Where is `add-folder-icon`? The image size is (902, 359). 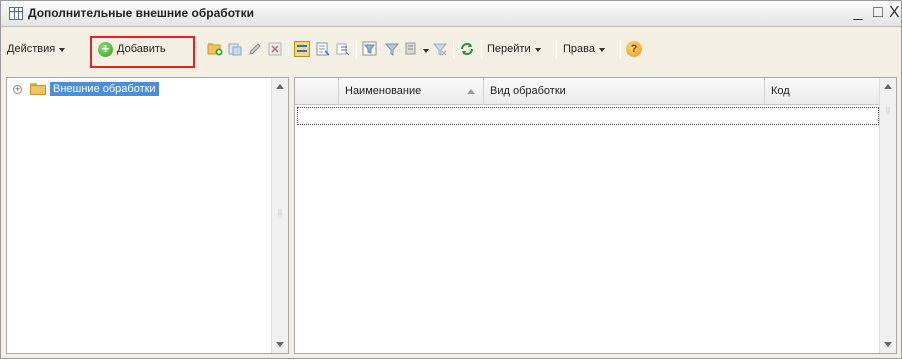
add-folder-icon is located at coordinates (215, 49).